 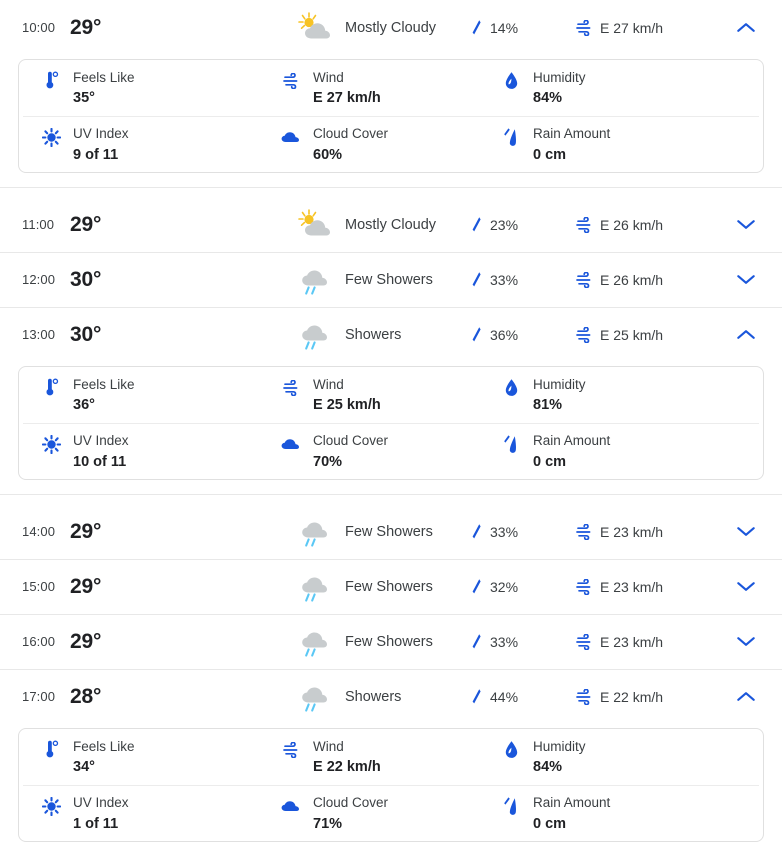 What do you see at coordinates (504, 696) in the screenshot?
I see `precipitation-value: 44%` at bounding box center [504, 696].